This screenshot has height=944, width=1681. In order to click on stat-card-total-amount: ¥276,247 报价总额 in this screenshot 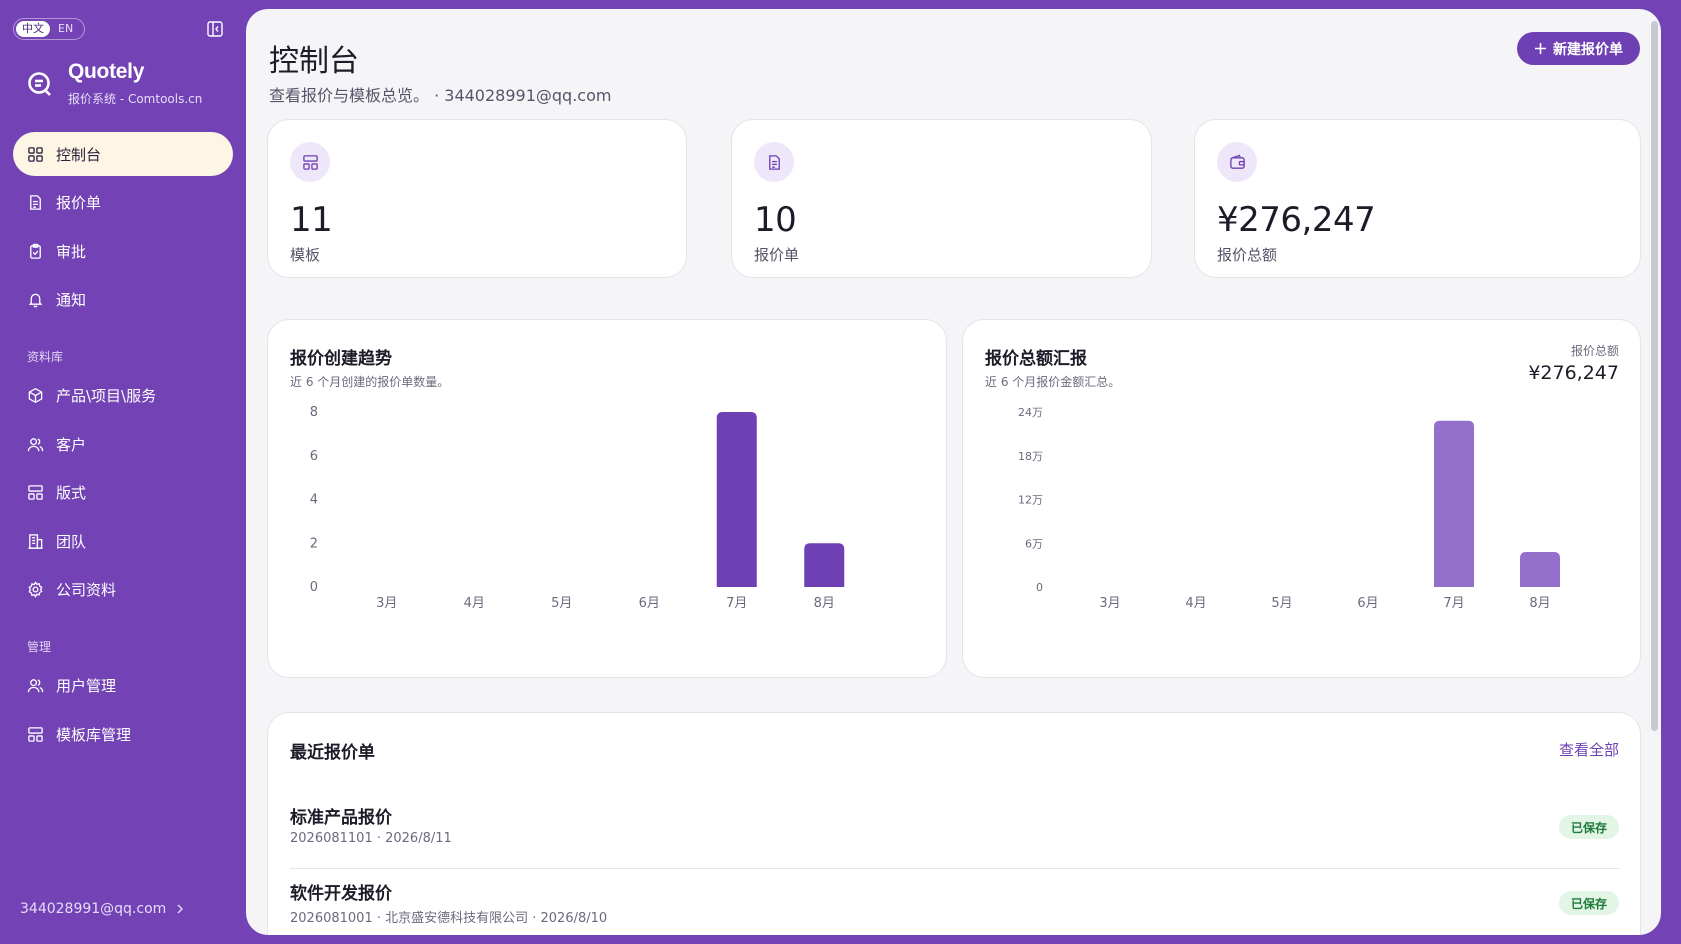, I will do `click(1417, 198)`.